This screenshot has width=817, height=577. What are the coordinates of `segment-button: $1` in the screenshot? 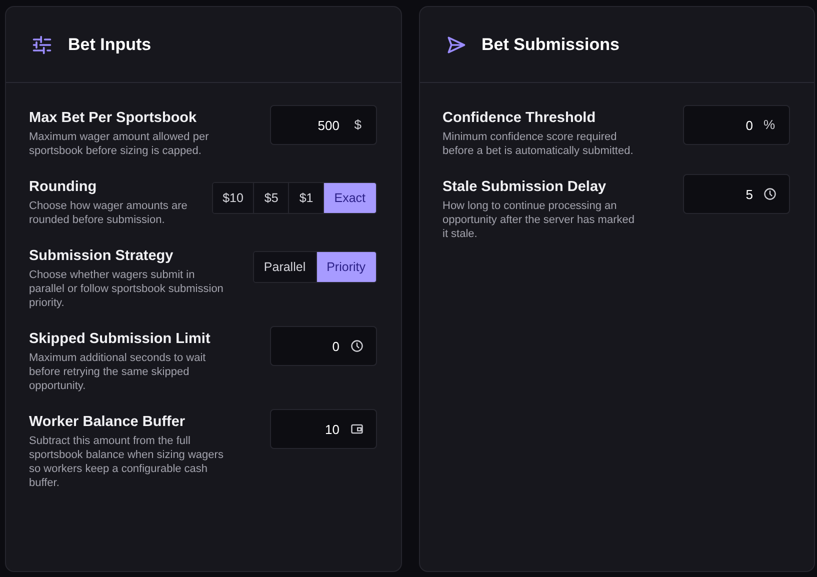 It's located at (306, 198).